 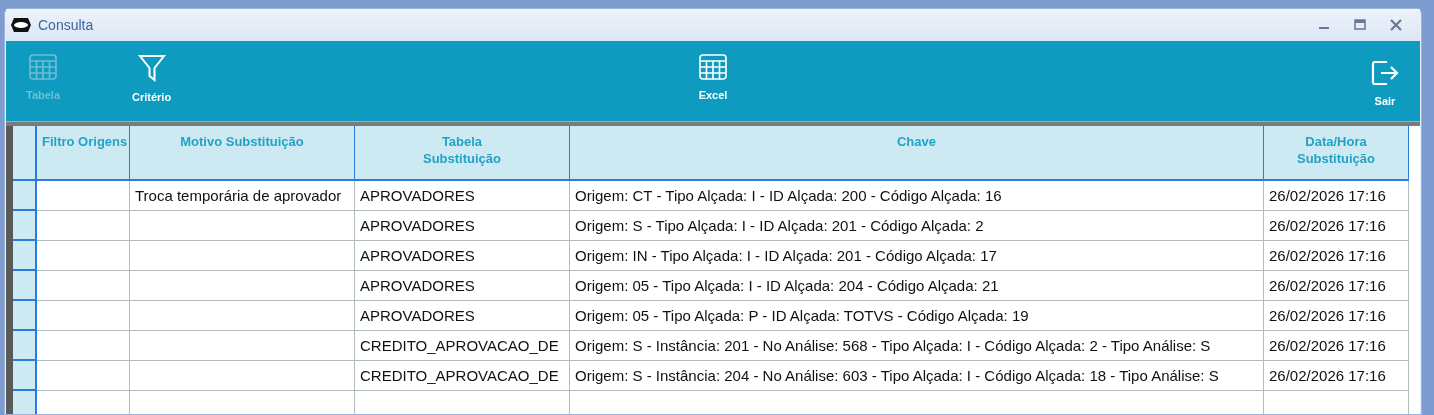 What do you see at coordinates (917, 346) in the screenshot?
I see `table-cell: Origem: S - Instância: 201 - No Análise: 568 - Tipo Alçada: I - Código Alçada: 2 - Tipo Análise: S` at bounding box center [917, 346].